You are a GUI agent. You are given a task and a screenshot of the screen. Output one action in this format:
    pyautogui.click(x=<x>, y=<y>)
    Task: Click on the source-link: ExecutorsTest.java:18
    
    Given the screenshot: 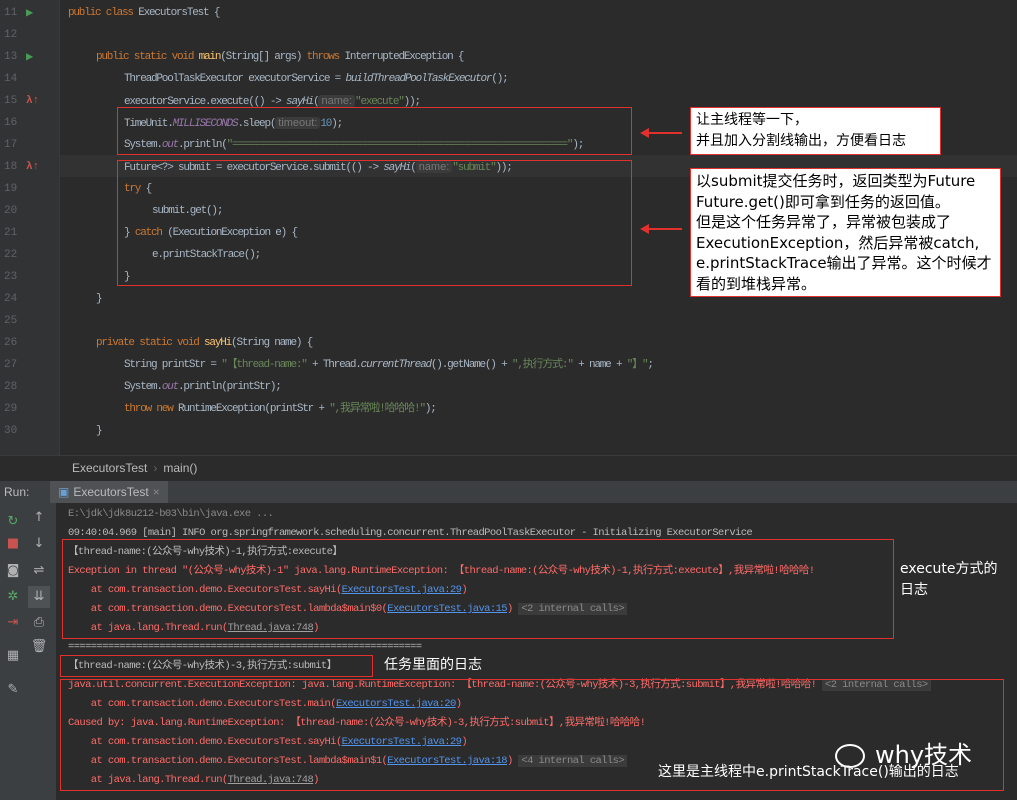 What is the action you would take?
    pyautogui.click(x=447, y=761)
    